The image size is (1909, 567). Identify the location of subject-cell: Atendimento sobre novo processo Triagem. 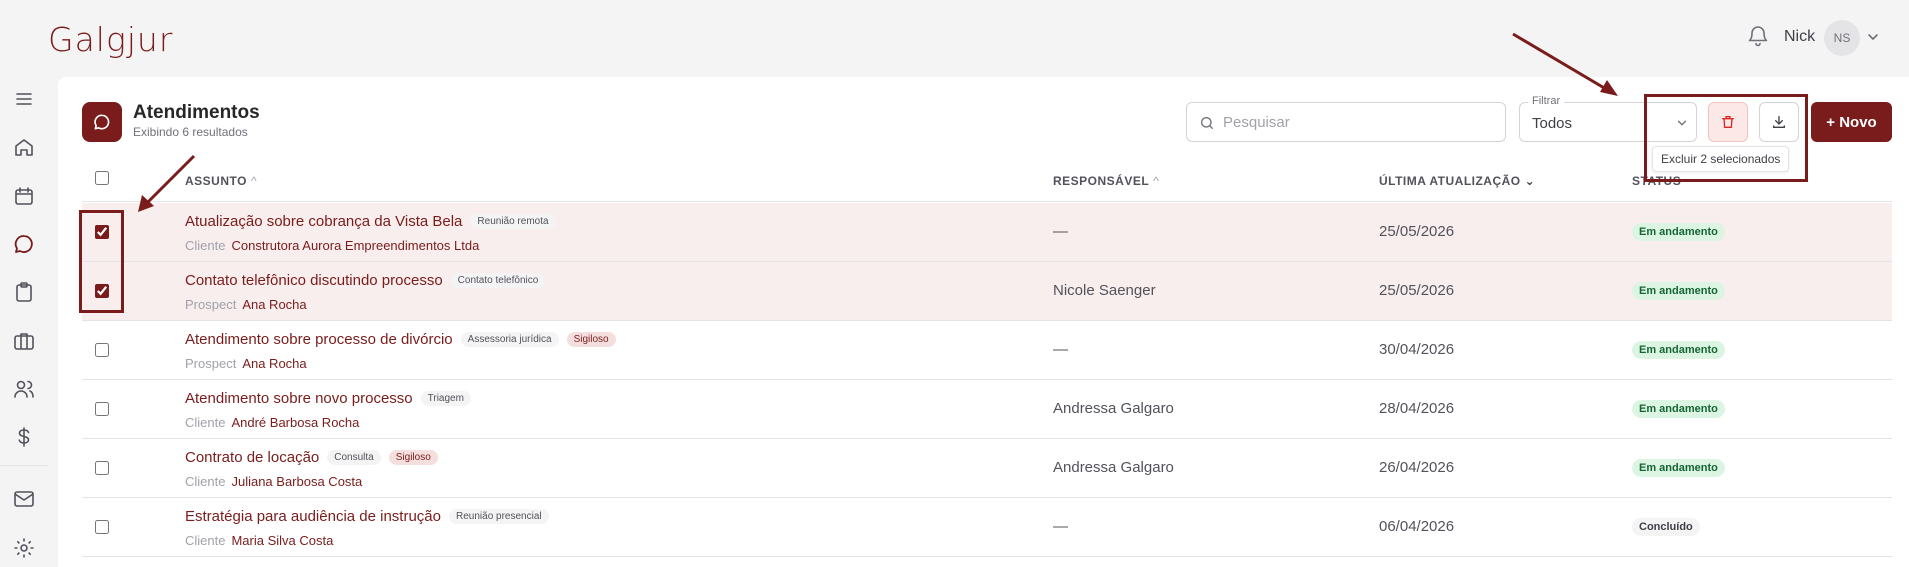
(328, 398).